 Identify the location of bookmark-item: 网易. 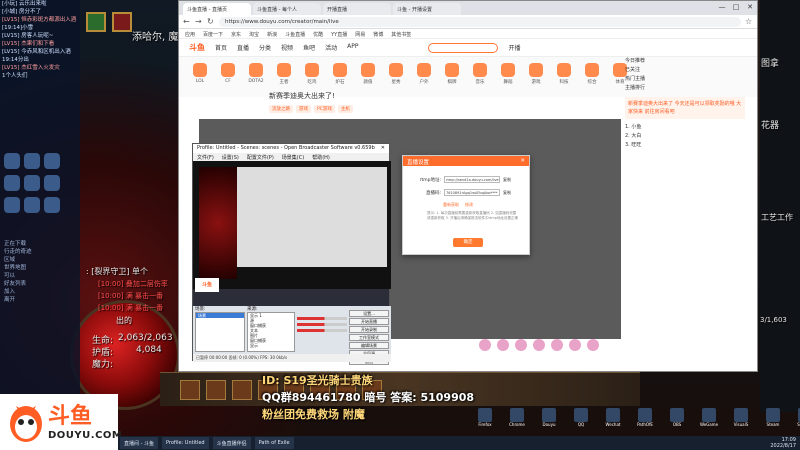
(360, 34).